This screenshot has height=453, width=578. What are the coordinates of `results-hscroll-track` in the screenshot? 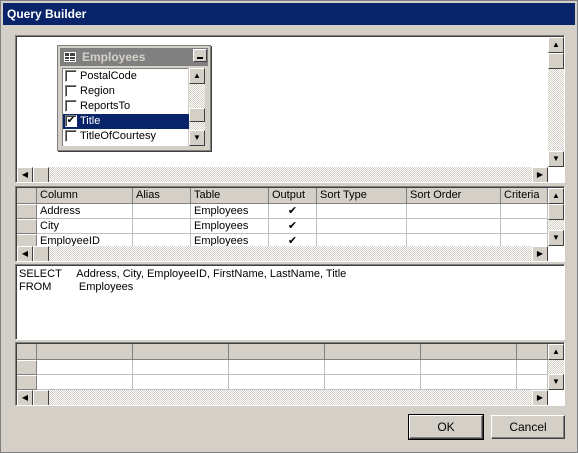 It's located at (290, 397).